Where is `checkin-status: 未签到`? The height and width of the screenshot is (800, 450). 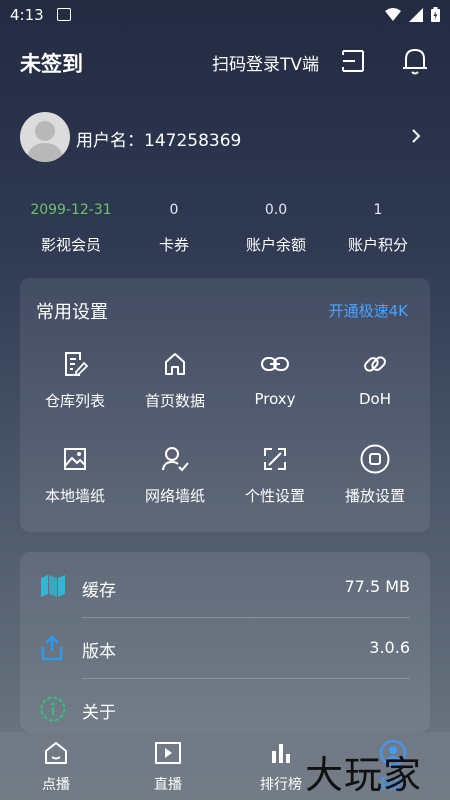 checkin-status: 未签到 is located at coordinates (51, 63).